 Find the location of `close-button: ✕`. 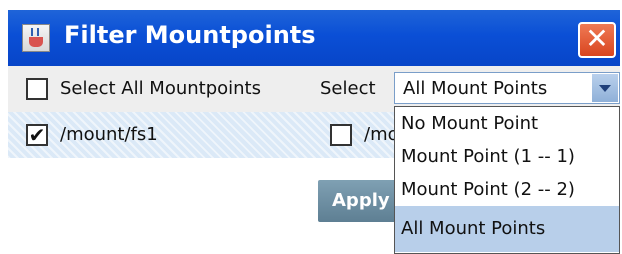

close-button: ✕ is located at coordinates (597, 40).